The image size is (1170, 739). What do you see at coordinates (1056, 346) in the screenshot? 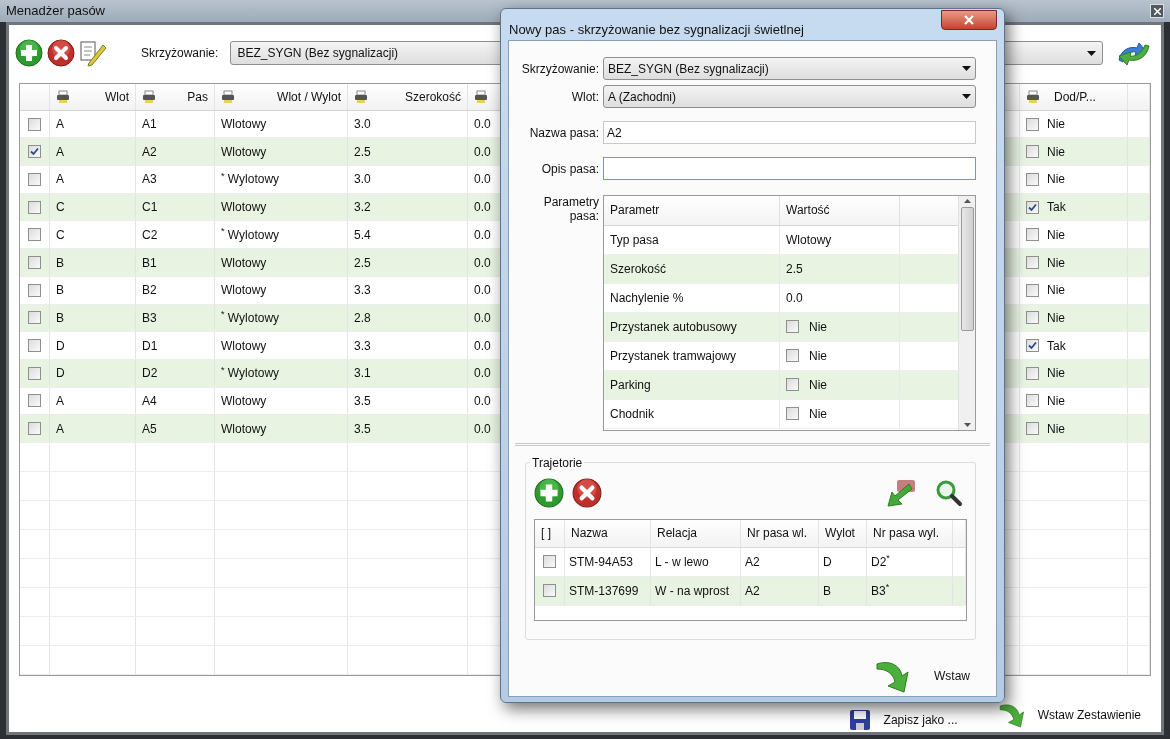
I see `table-cell-text: Tak` at bounding box center [1056, 346].